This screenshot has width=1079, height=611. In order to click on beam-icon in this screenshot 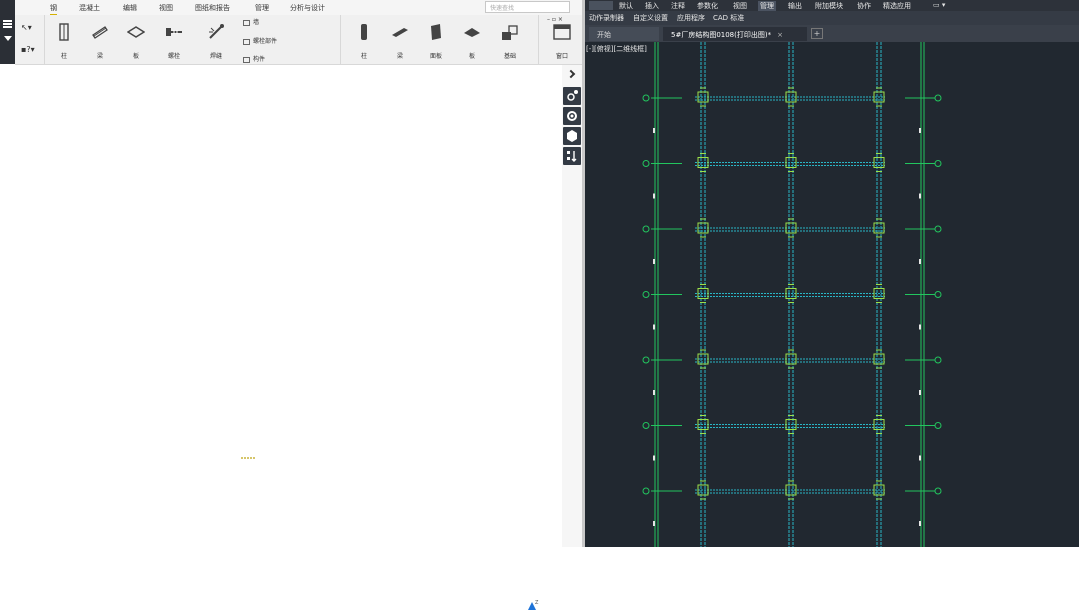, I will do `click(100, 32)`.